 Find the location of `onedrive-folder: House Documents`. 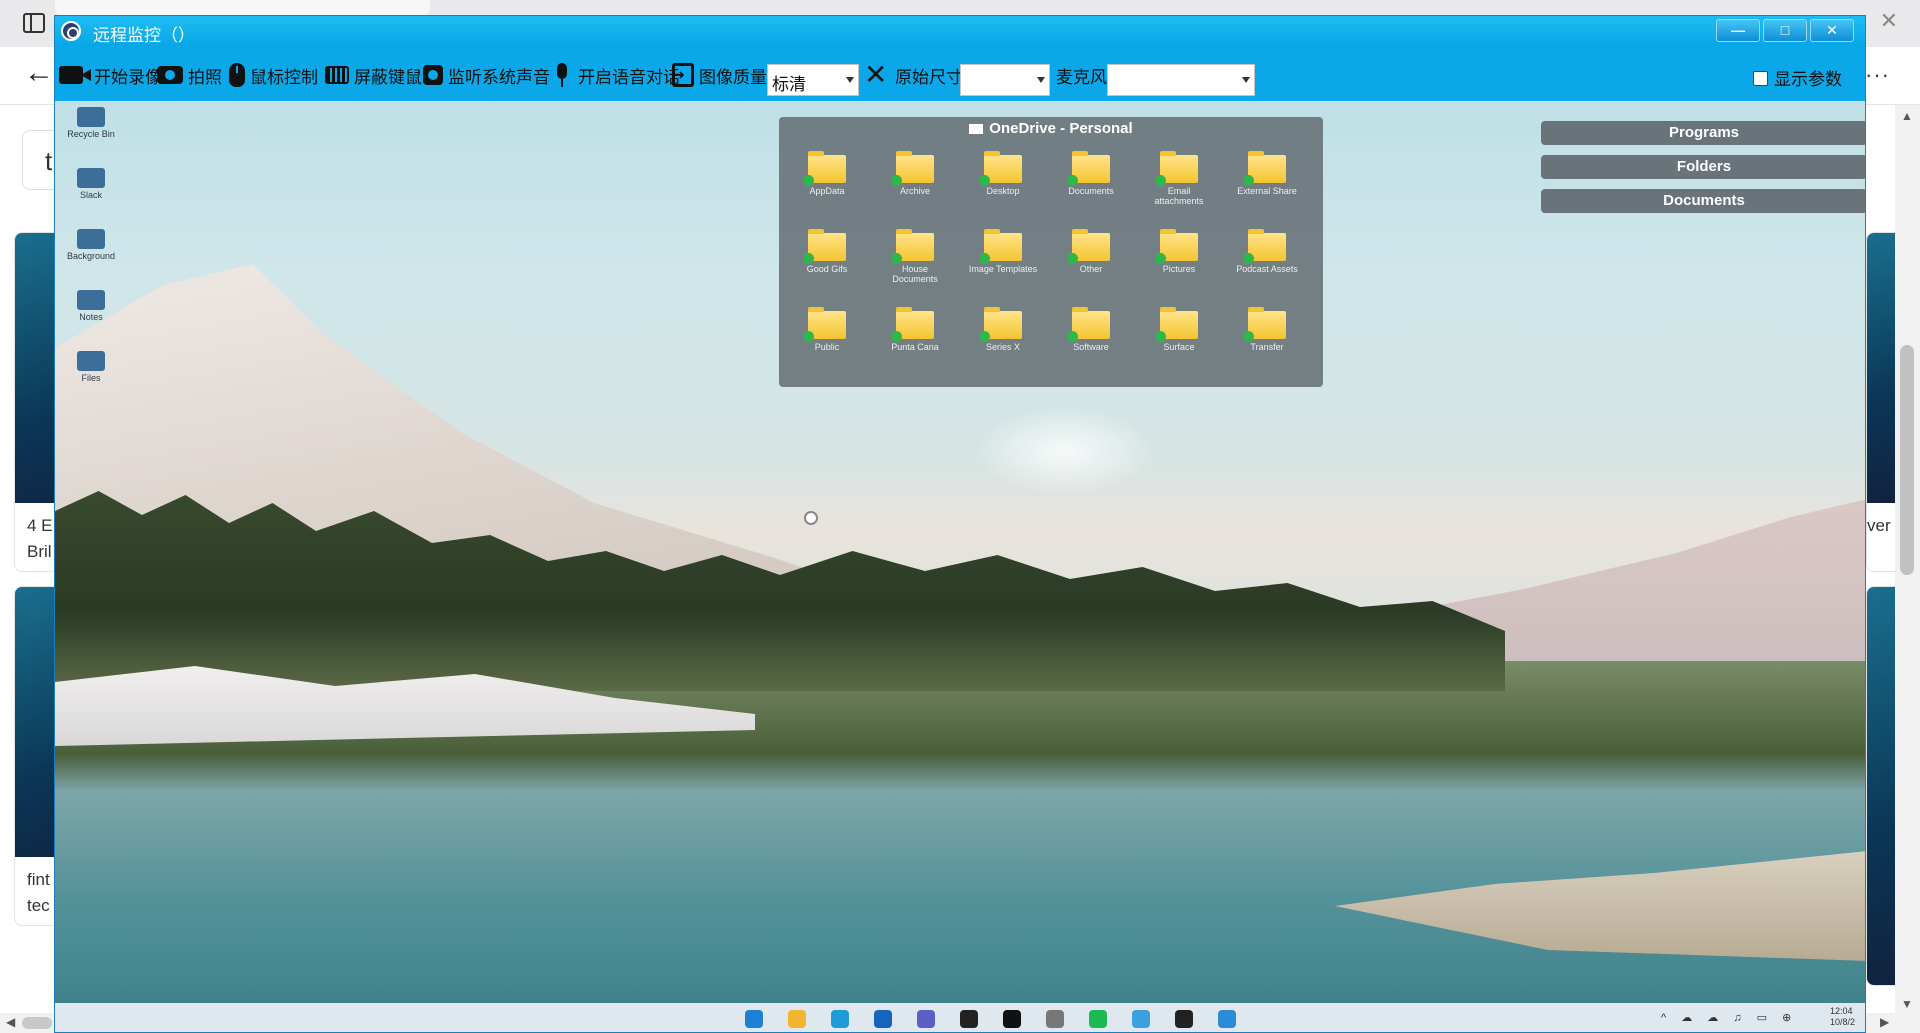

onedrive-folder: House Documents is located at coordinates (915, 263).